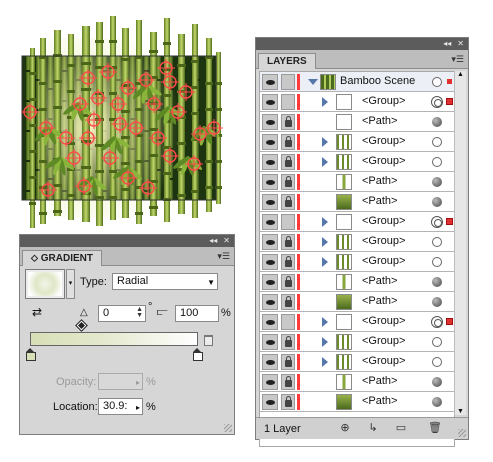 The height and width of the screenshot is (462, 493). I want to click on scroll-up-arrow-icon: ▲, so click(460, 74).